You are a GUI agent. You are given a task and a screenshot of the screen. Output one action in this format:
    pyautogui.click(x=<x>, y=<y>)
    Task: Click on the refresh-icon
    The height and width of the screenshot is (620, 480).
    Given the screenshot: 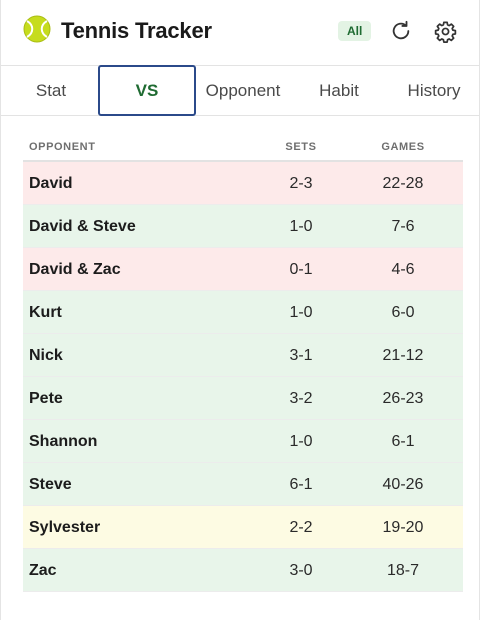 What is the action you would take?
    pyautogui.click(x=401, y=30)
    